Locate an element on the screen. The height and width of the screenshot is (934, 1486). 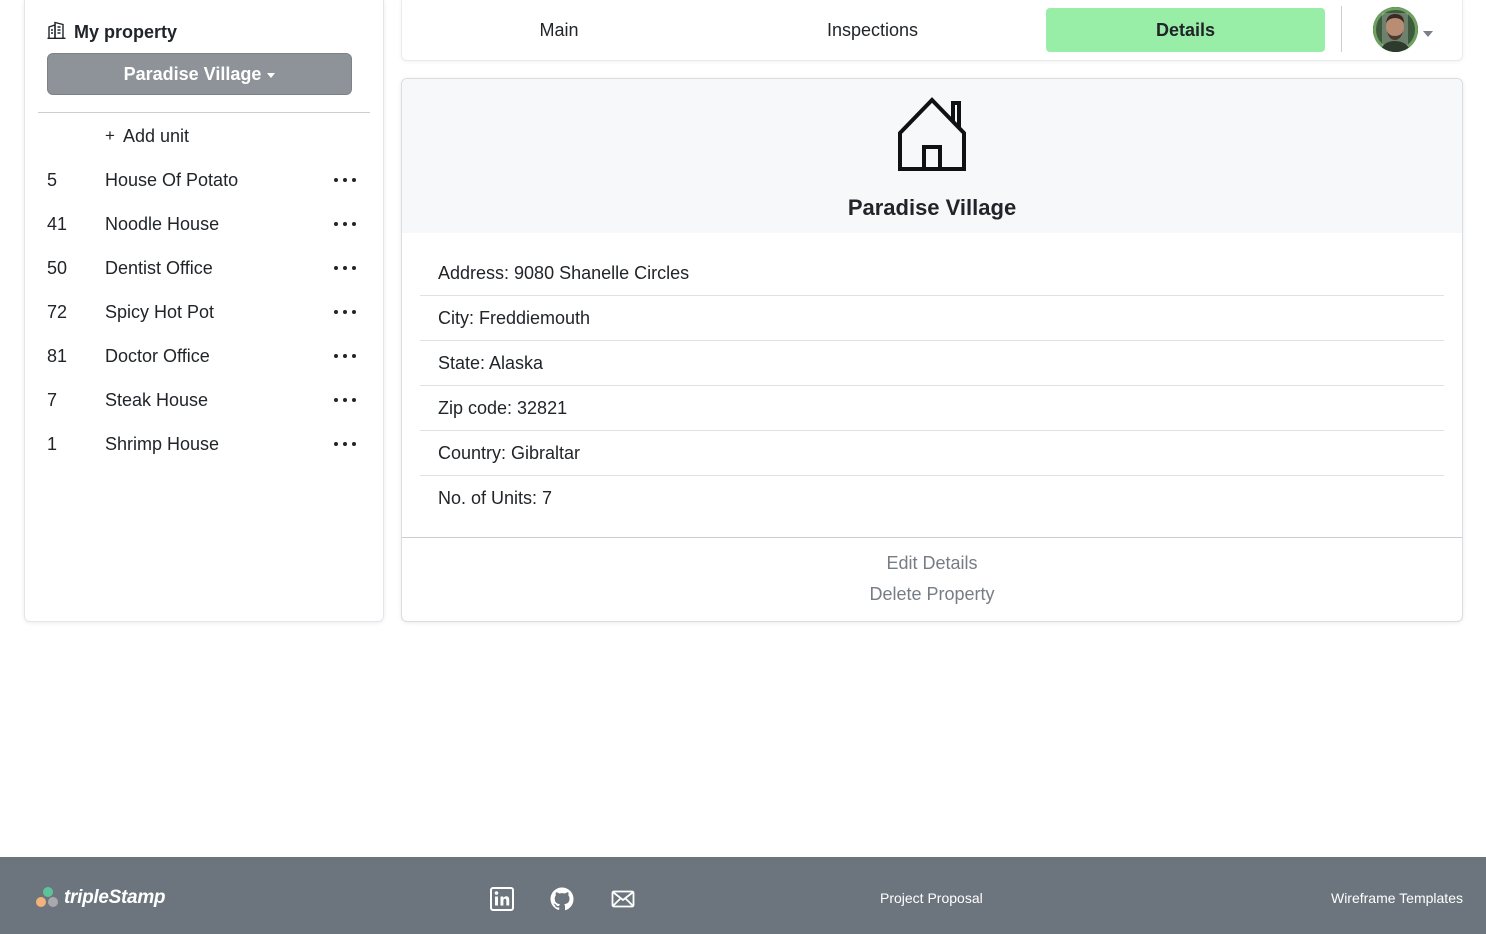
tab-details: Details is located at coordinates (1185, 30).